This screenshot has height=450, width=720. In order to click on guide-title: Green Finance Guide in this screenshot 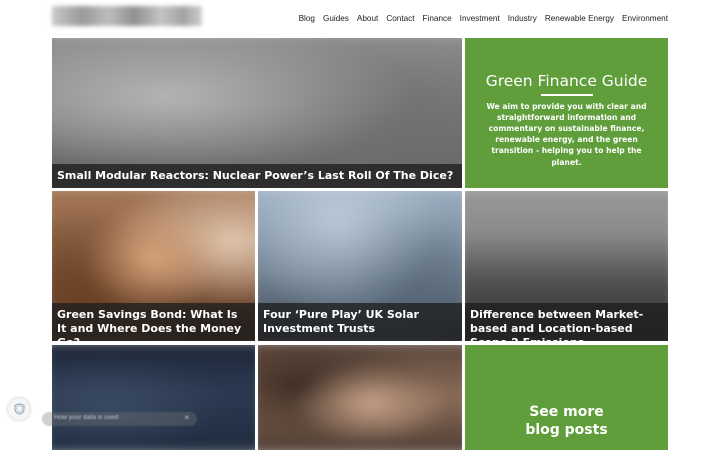, I will do `click(566, 81)`.